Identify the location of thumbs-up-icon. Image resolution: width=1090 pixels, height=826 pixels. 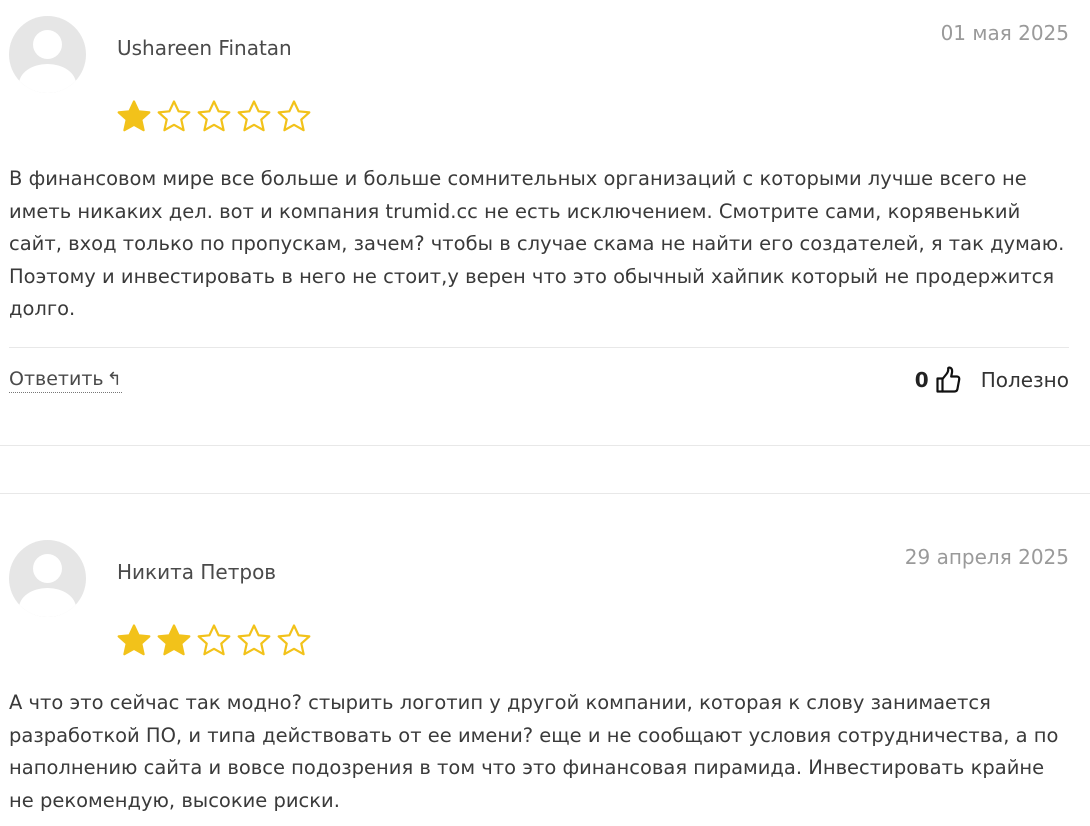
(948, 380).